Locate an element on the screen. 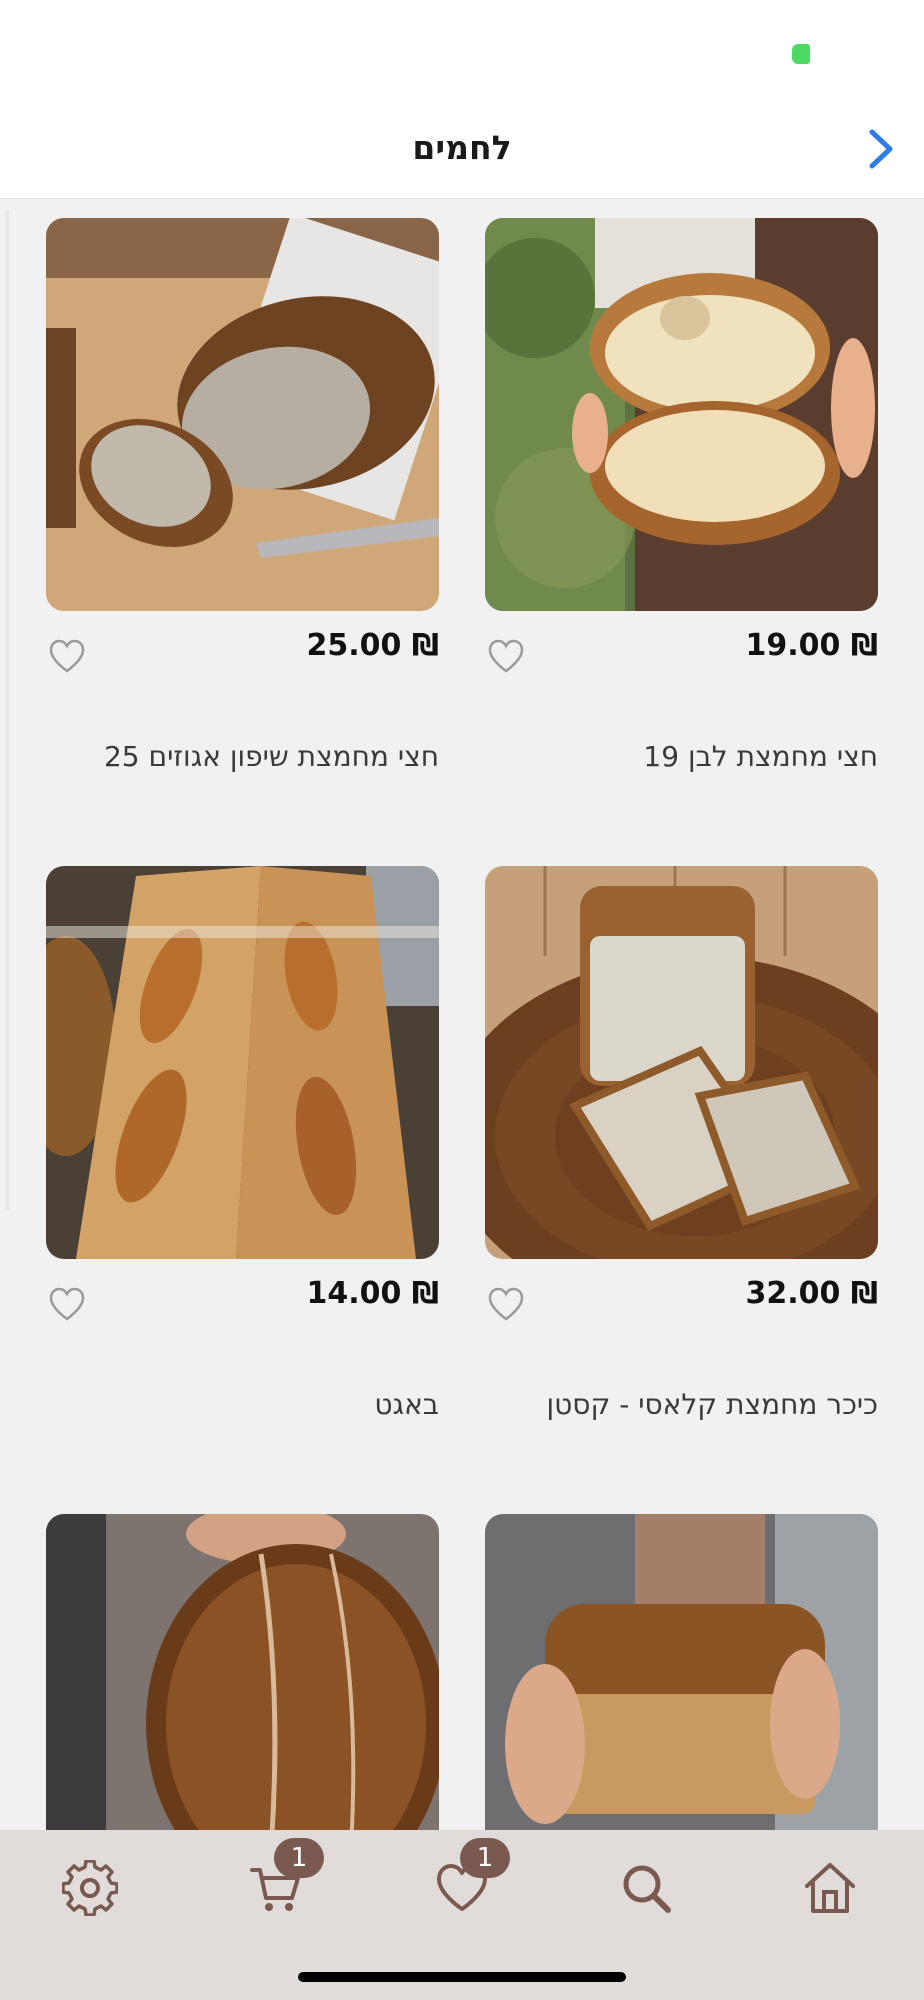 This screenshot has height=2000, width=924. product-card: ₪ 19.00 חצי מחמצת לבן 19 is located at coordinates (681, 495).